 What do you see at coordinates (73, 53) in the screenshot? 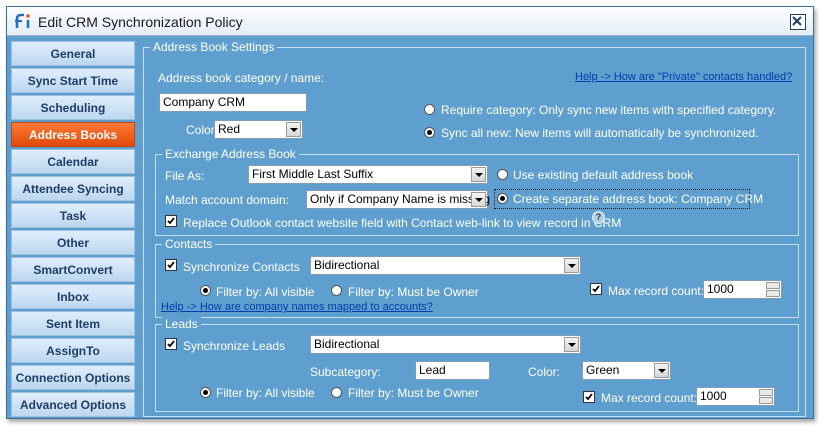
I see `sidebar-item-general: General` at bounding box center [73, 53].